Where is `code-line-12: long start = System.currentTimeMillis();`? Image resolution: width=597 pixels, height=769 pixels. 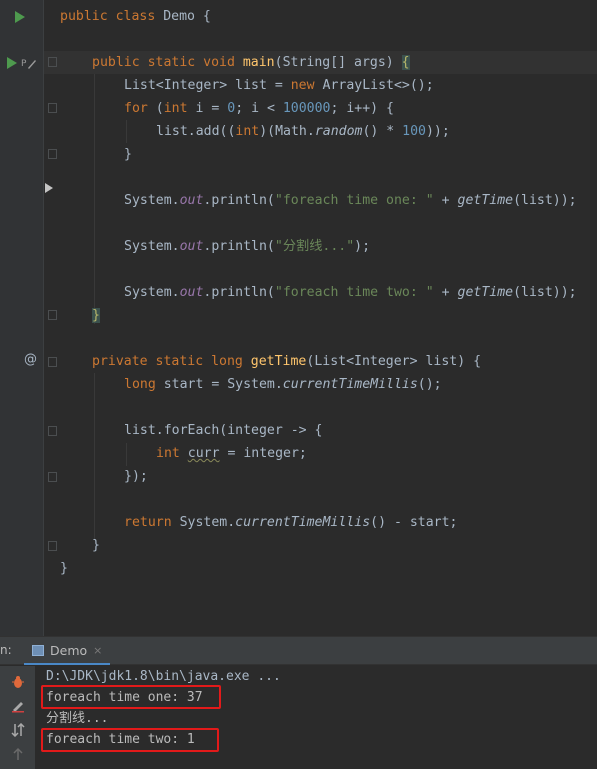
code-line-12: long start = System.currentTimeMillis(); is located at coordinates (283, 384).